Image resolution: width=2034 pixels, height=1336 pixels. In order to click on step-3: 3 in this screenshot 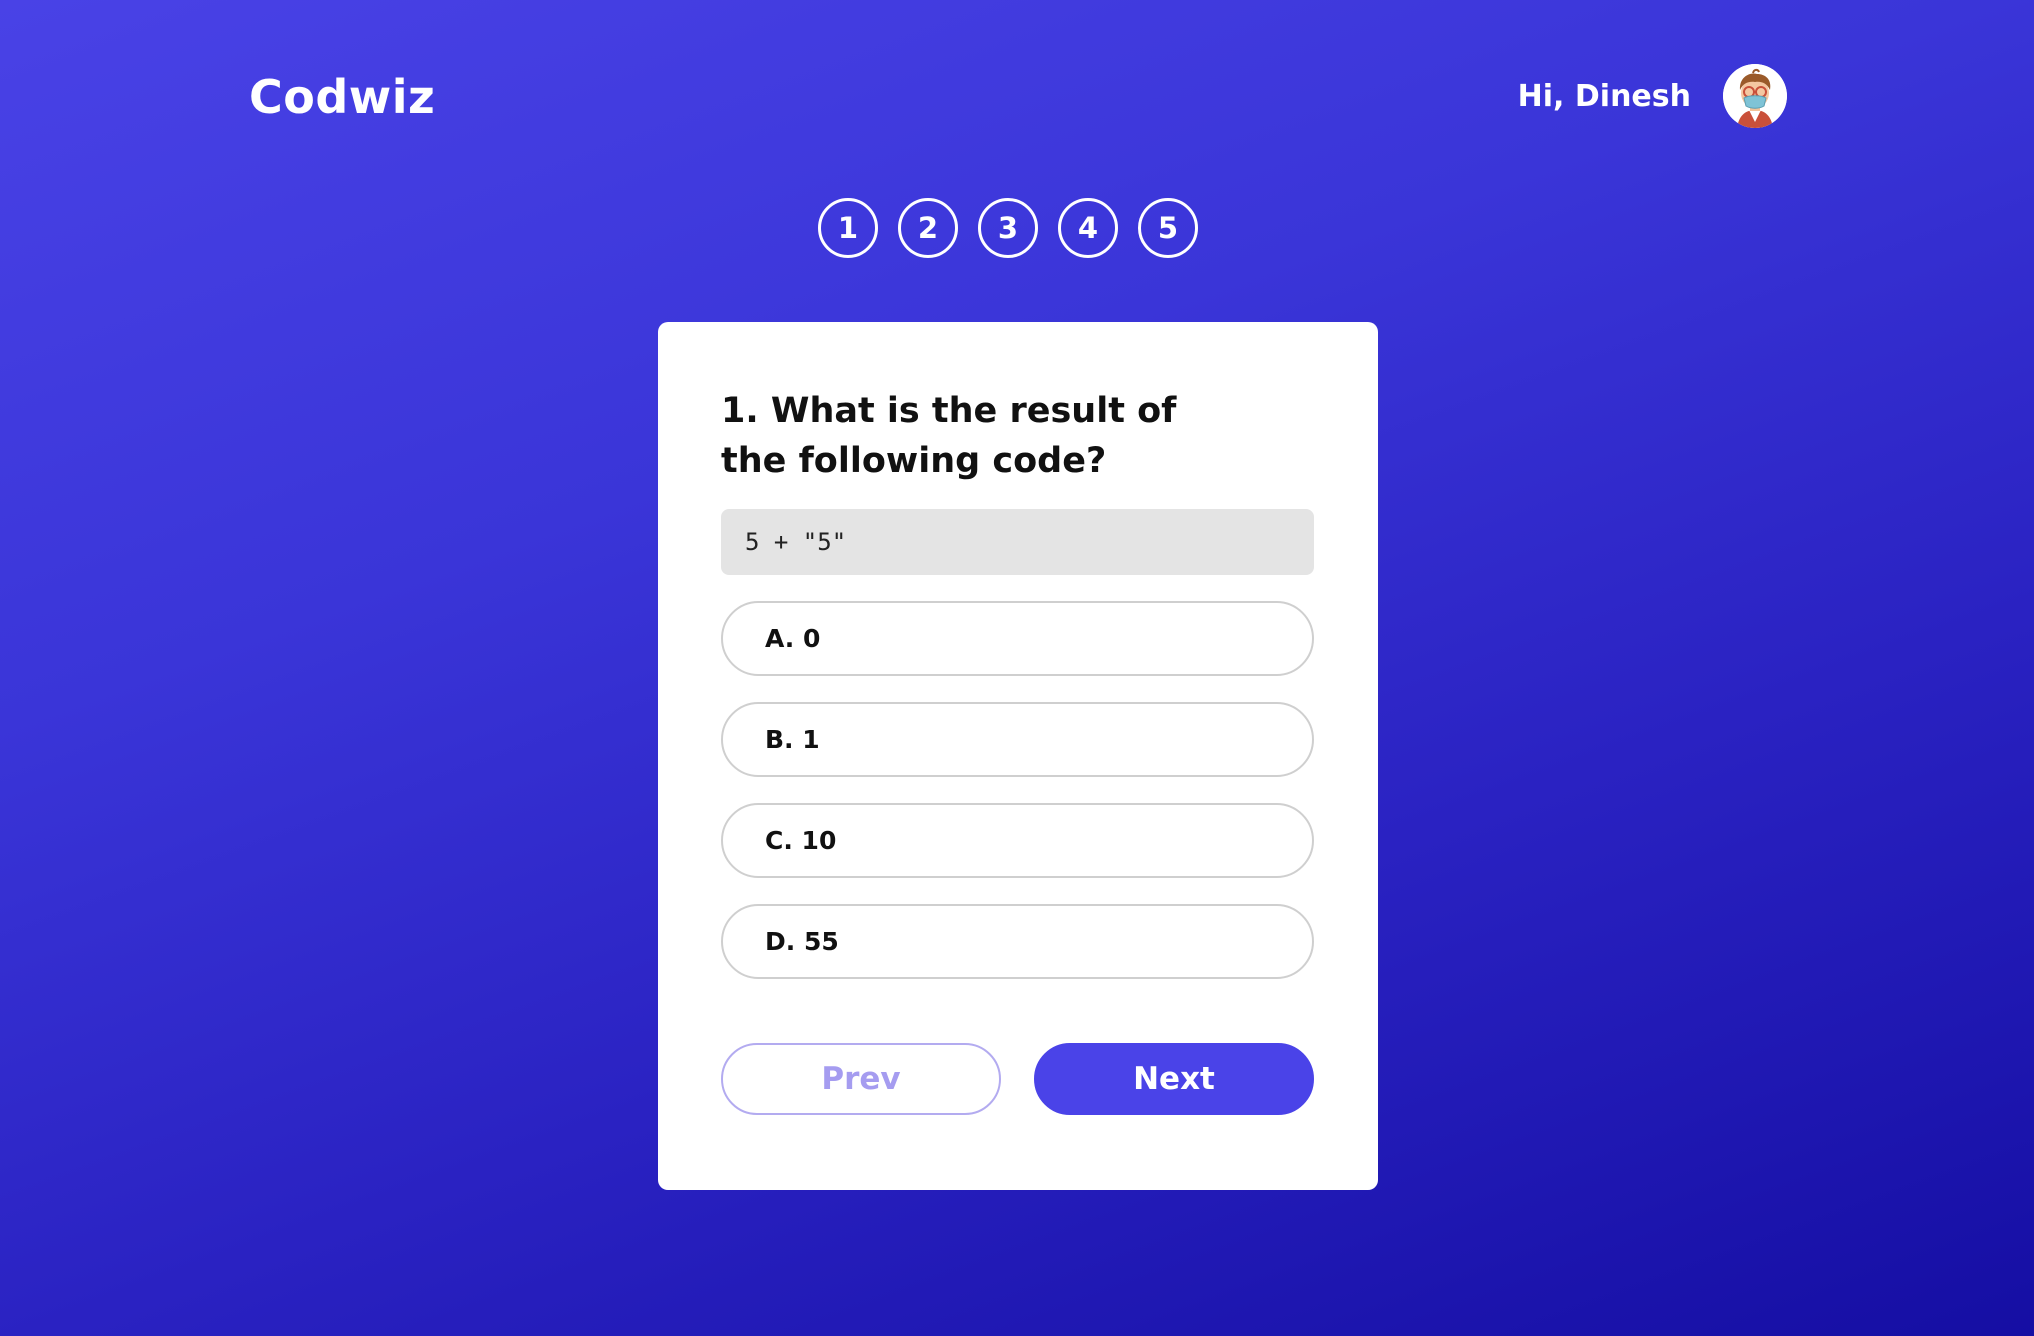, I will do `click(1008, 228)`.